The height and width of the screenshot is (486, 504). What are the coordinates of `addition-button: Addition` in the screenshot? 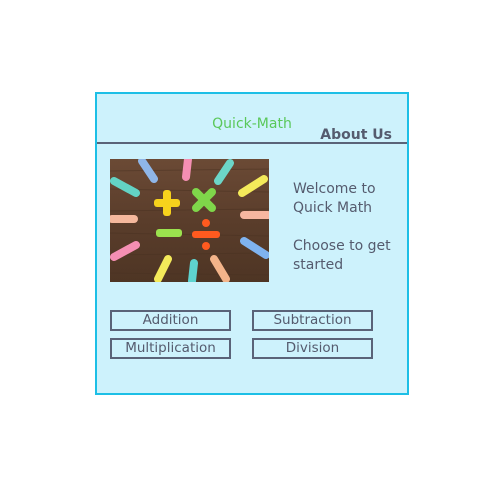 It's located at (170, 320).